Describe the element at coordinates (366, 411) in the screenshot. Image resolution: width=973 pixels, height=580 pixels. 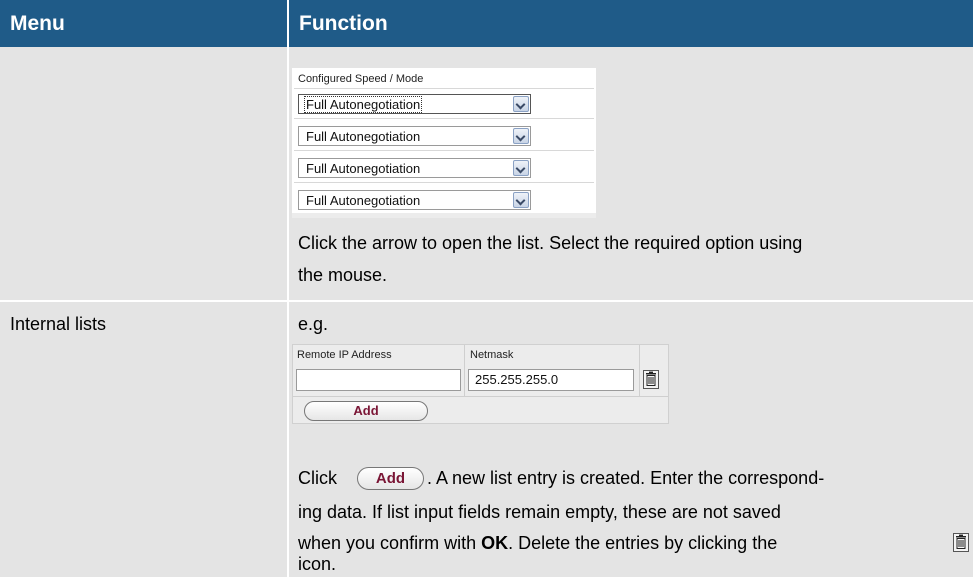
I see `add-button: Add` at that location.